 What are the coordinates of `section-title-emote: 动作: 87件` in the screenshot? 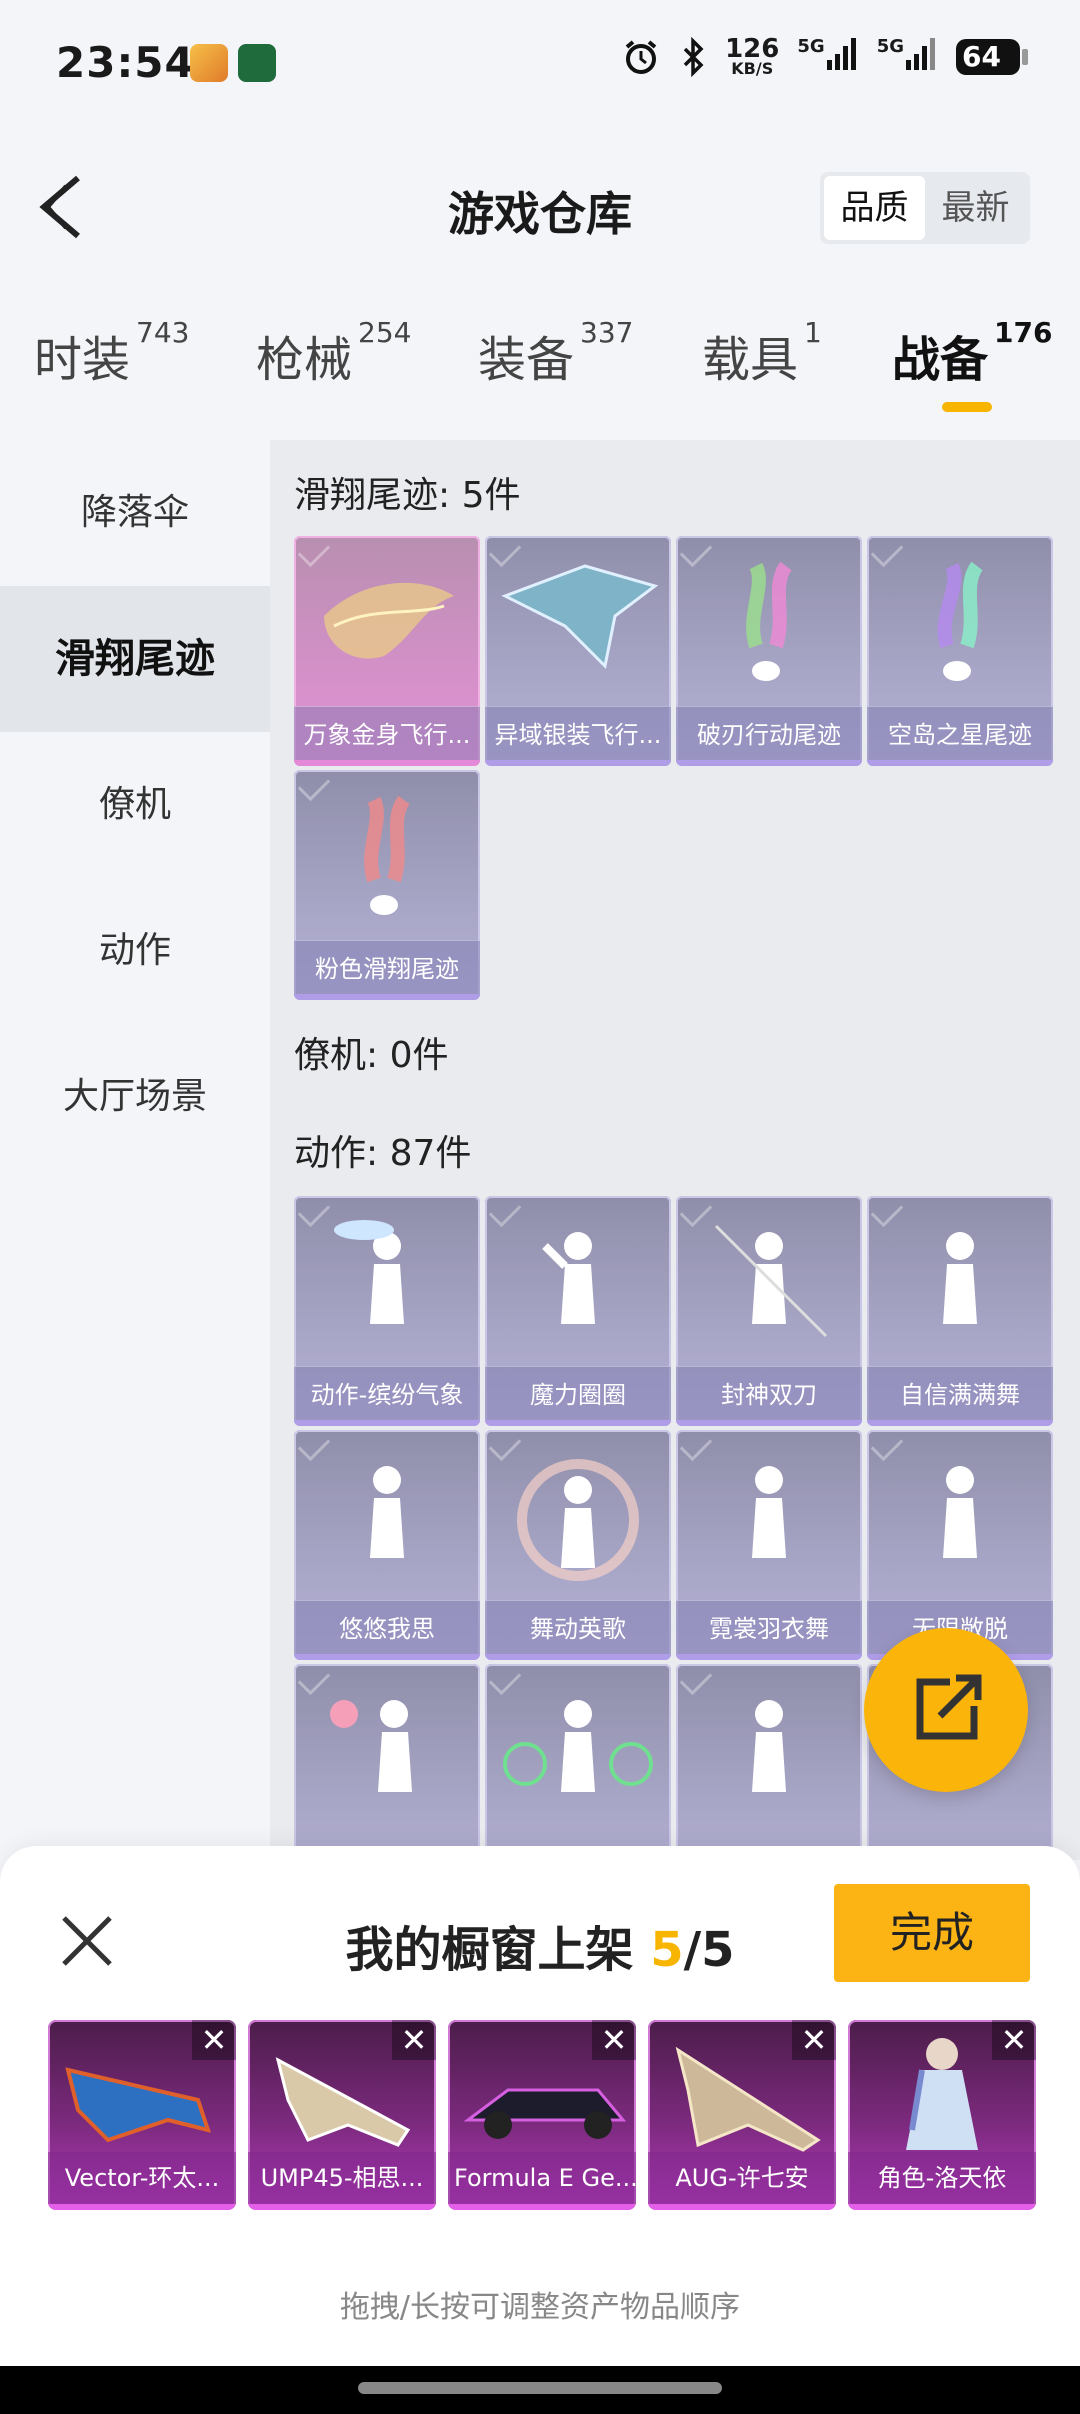 It's located at (383, 1153).